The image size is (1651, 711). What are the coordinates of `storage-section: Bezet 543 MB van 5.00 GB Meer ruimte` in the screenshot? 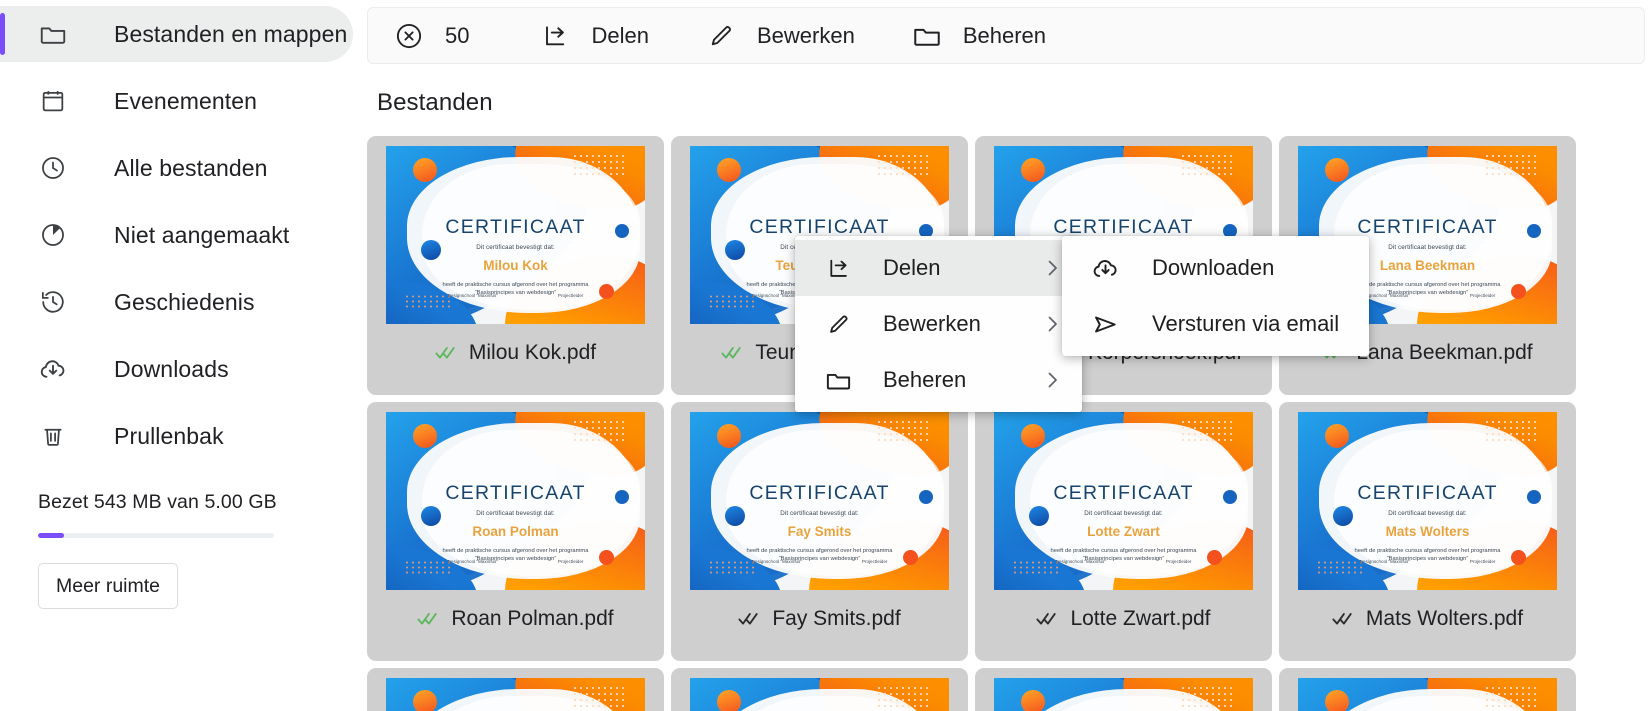 It's located at (183, 542).